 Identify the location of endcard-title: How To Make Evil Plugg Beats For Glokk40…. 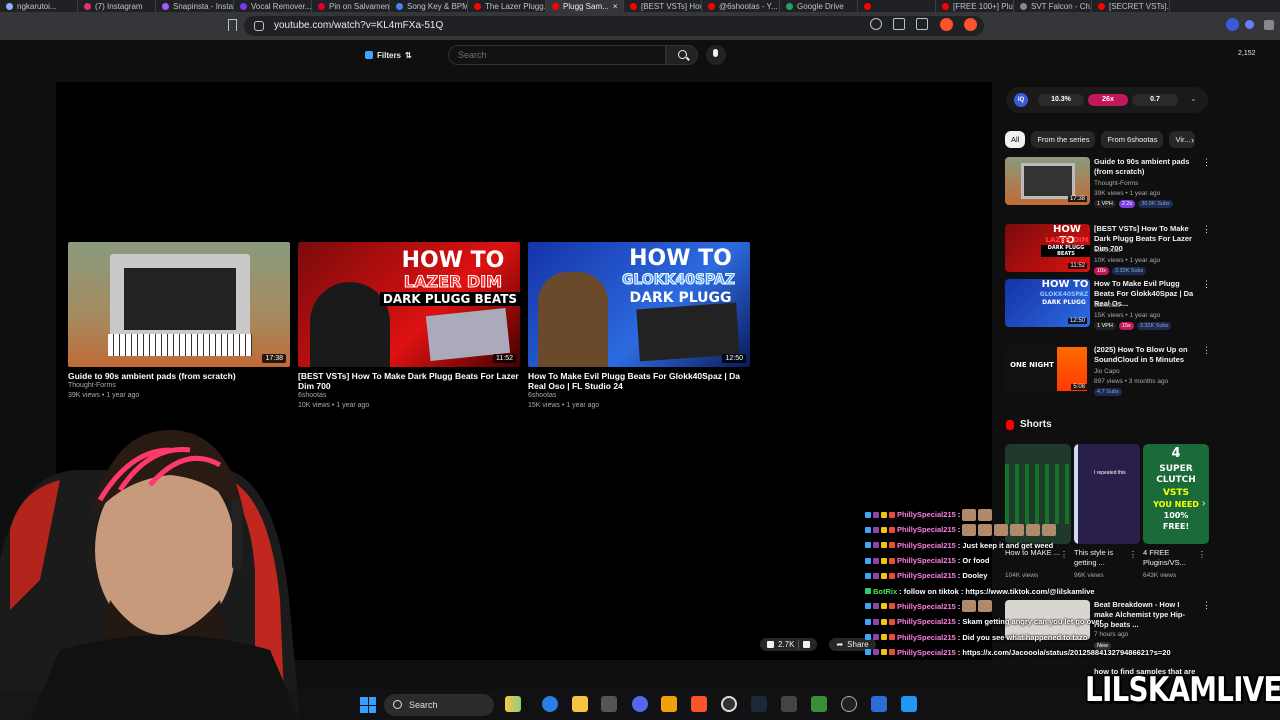
(639, 381).